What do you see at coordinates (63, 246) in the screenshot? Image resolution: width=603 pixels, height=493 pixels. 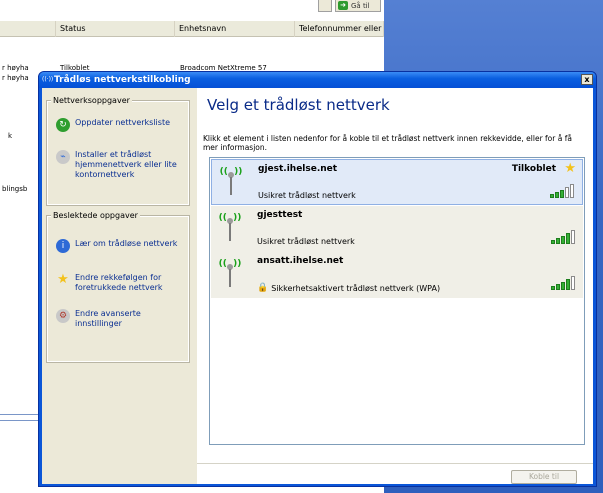 I see `info-icon: i` at bounding box center [63, 246].